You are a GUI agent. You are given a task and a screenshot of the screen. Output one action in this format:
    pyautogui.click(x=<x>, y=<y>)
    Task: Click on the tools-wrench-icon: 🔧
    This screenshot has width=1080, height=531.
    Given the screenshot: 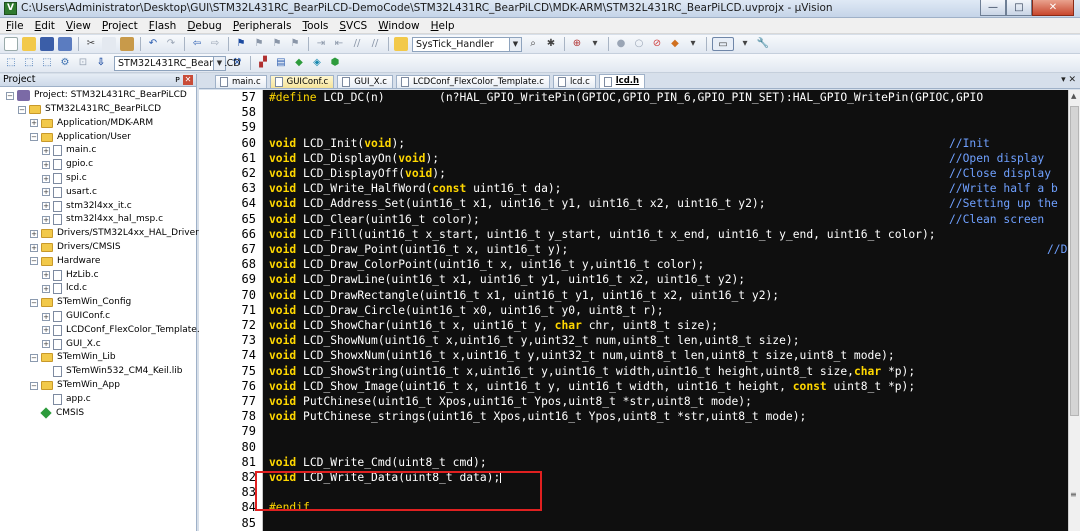 What is the action you would take?
    pyautogui.click(x=763, y=44)
    